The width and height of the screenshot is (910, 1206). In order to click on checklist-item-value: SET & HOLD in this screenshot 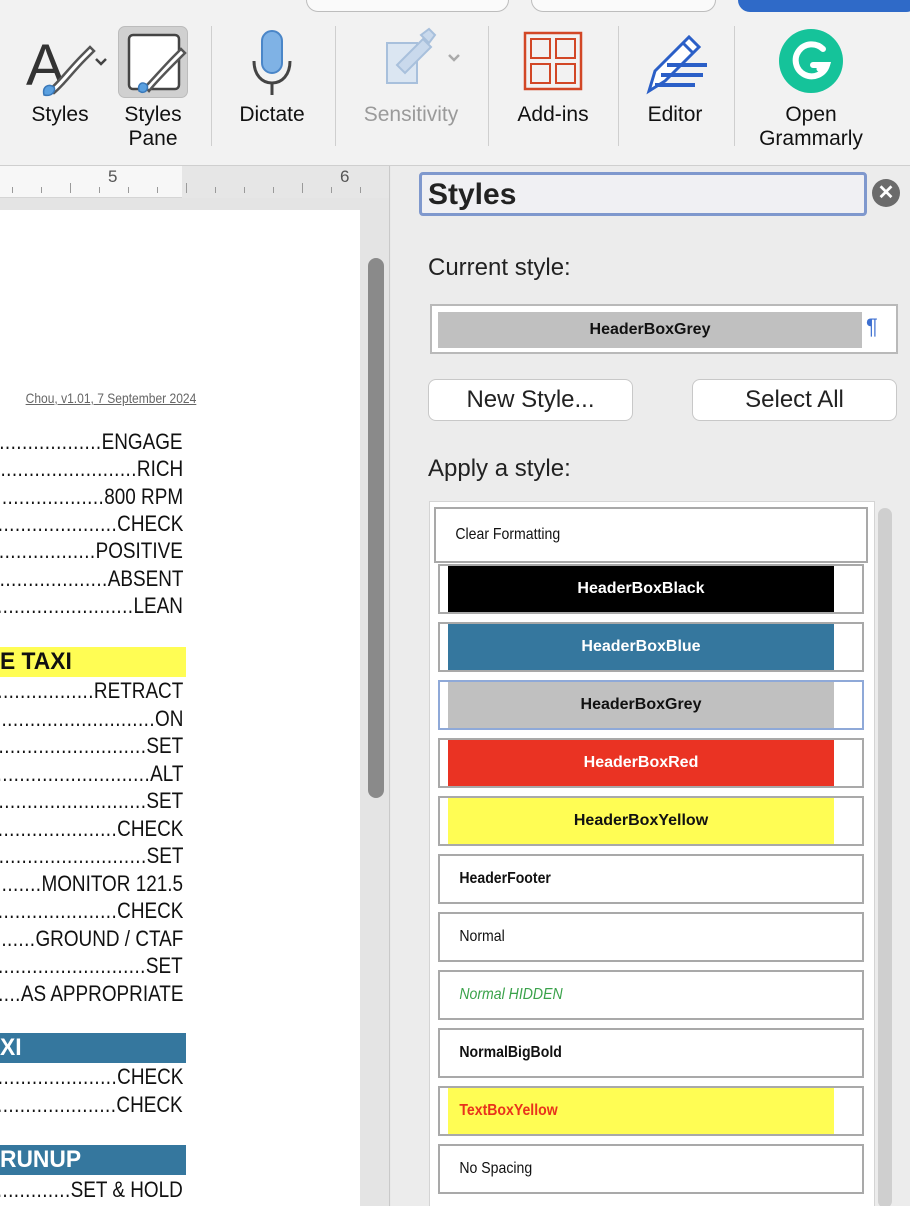, I will do `click(126, 1189)`.